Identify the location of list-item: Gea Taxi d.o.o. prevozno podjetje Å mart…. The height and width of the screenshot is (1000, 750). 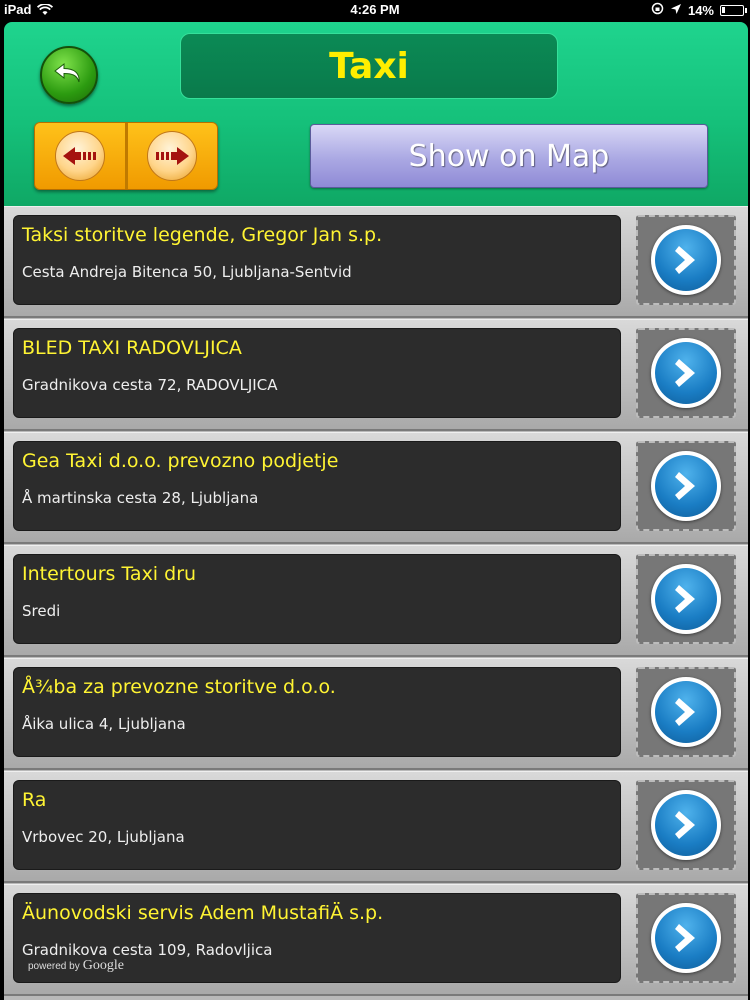
(376, 488).